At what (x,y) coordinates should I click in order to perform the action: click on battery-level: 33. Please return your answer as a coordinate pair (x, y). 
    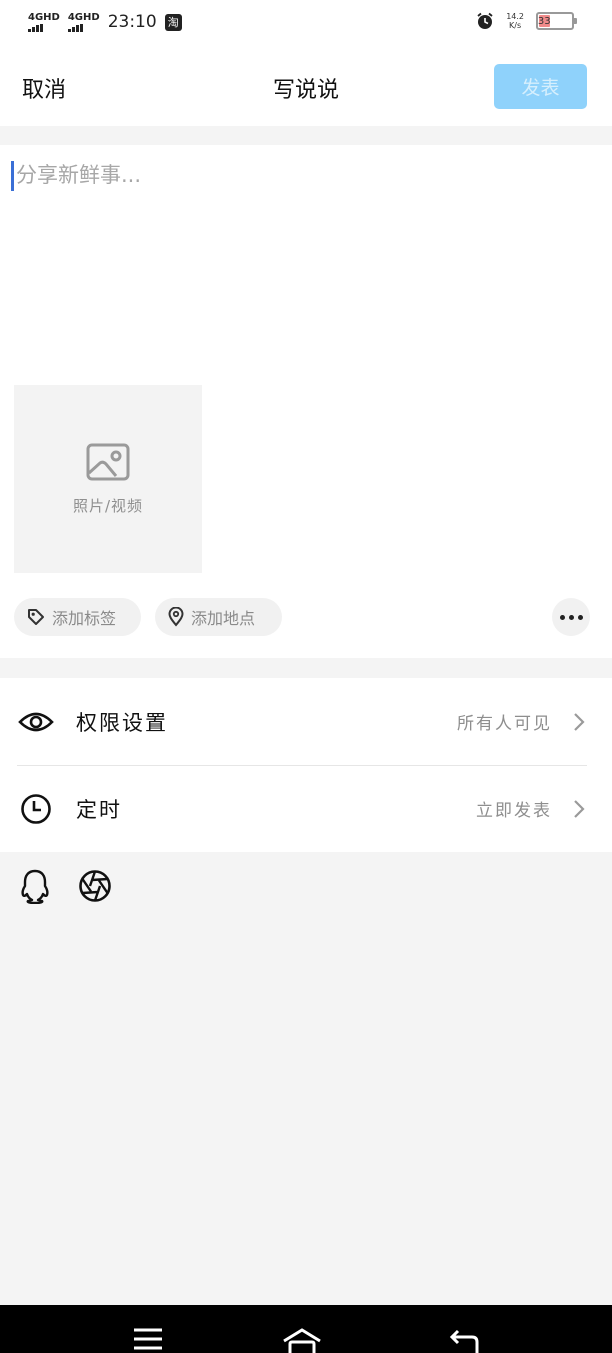
    Looking at the image, I should click on (544, 21).